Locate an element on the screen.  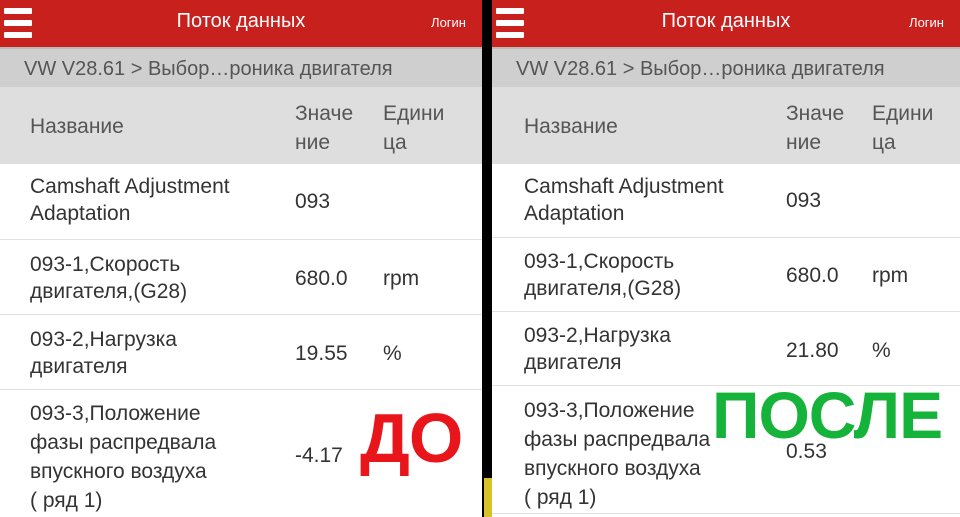
table-row: 093-2,Нагрузка двигателя 21.80 % is located at coordinates (726, 349).